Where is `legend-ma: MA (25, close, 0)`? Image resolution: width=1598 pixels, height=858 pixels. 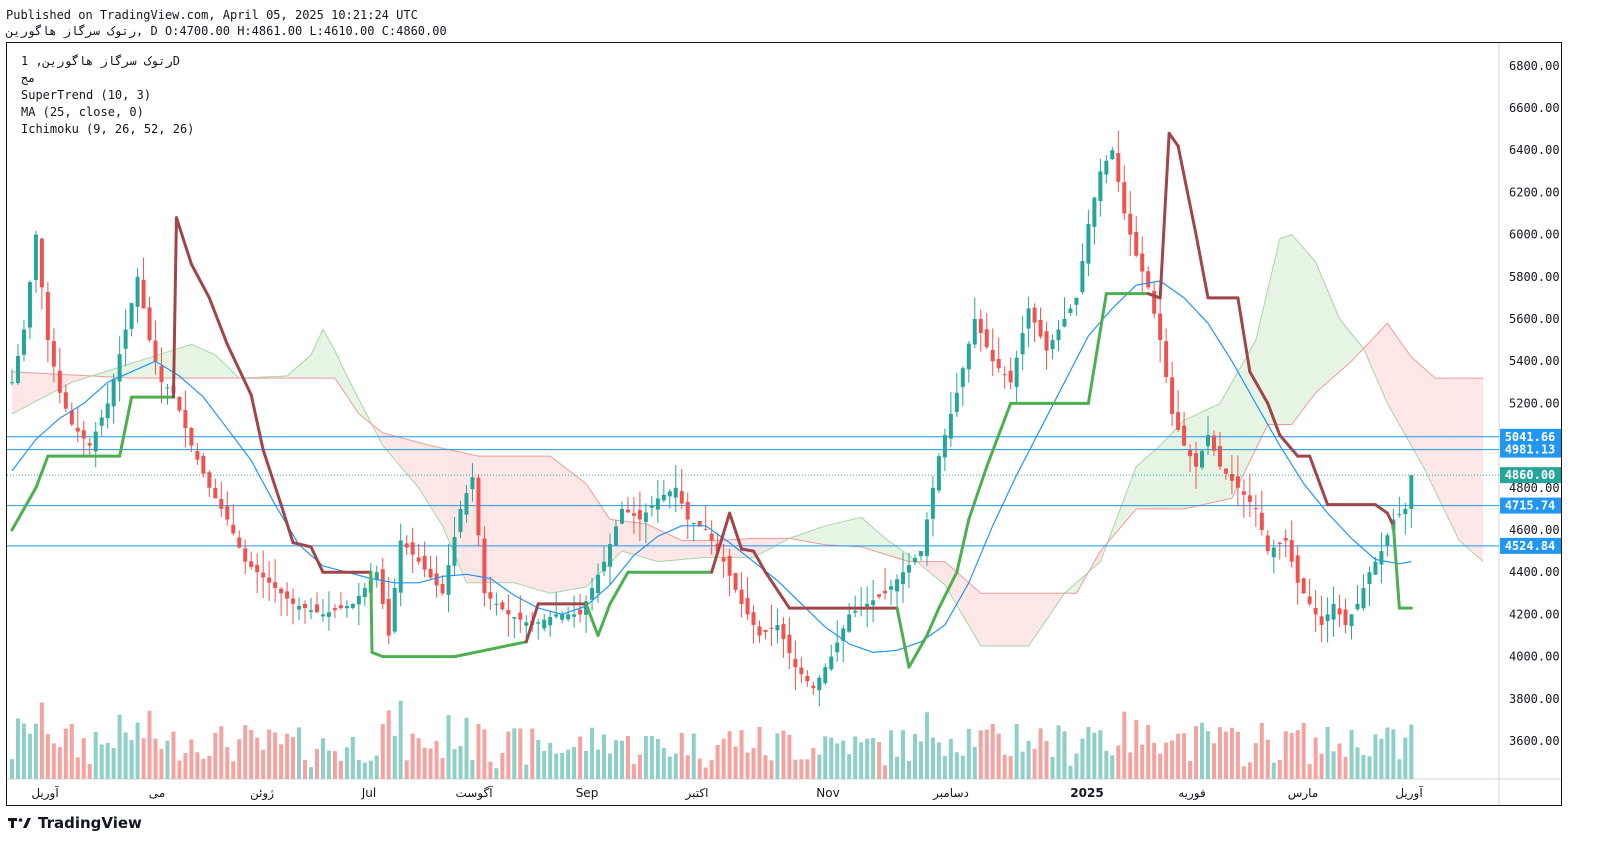 legend-ma: MA (25, close, 0) is located at coordinates (82, 112).